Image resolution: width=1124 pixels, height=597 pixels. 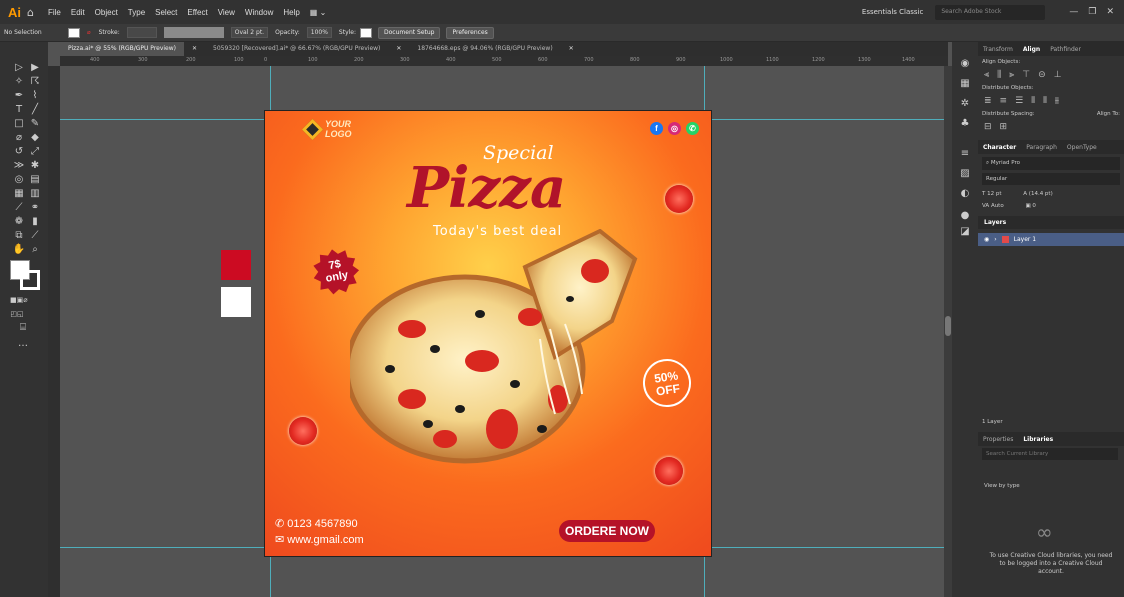 I want to click on minimize-icon: —, so click(x=1073, y=12).